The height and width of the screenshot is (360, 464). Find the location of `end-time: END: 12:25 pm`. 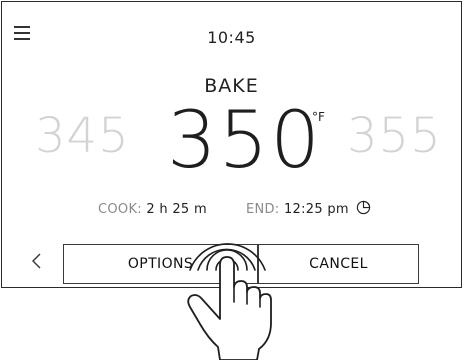

end-time: END: 12:25 pm is located at coordinates (297, 209).